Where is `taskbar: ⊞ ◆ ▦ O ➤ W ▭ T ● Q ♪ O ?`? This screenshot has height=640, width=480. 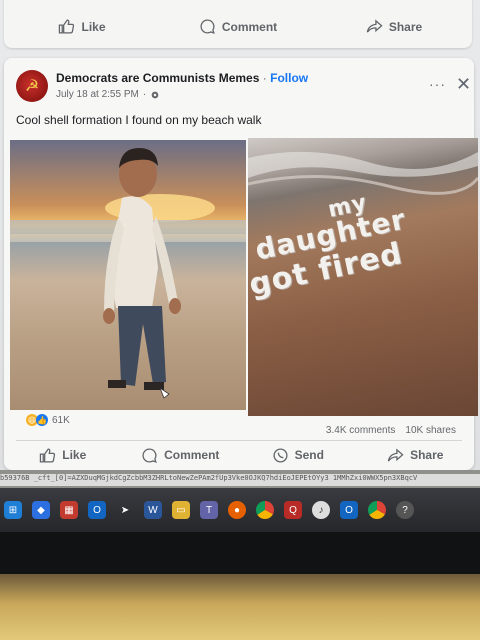 taskbar: ⊞ ◆ ▦ O ➤ W ▭ T ● Q ♪ O ? is located at coordinates (240, 510).